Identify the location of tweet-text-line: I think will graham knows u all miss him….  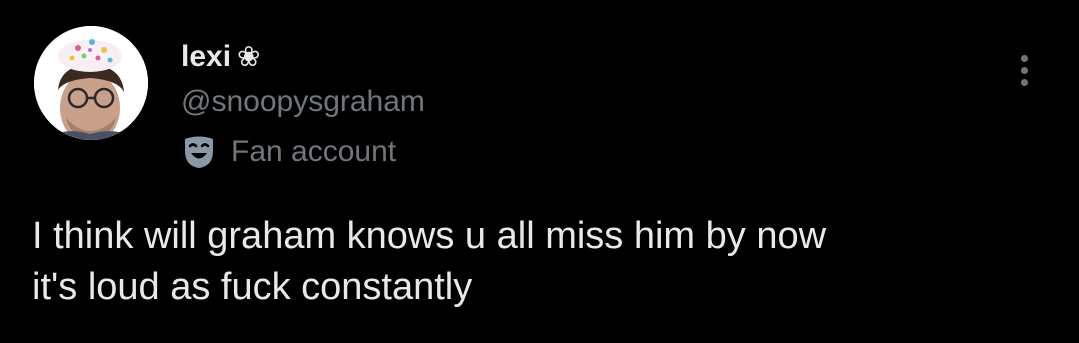
(429, 236).